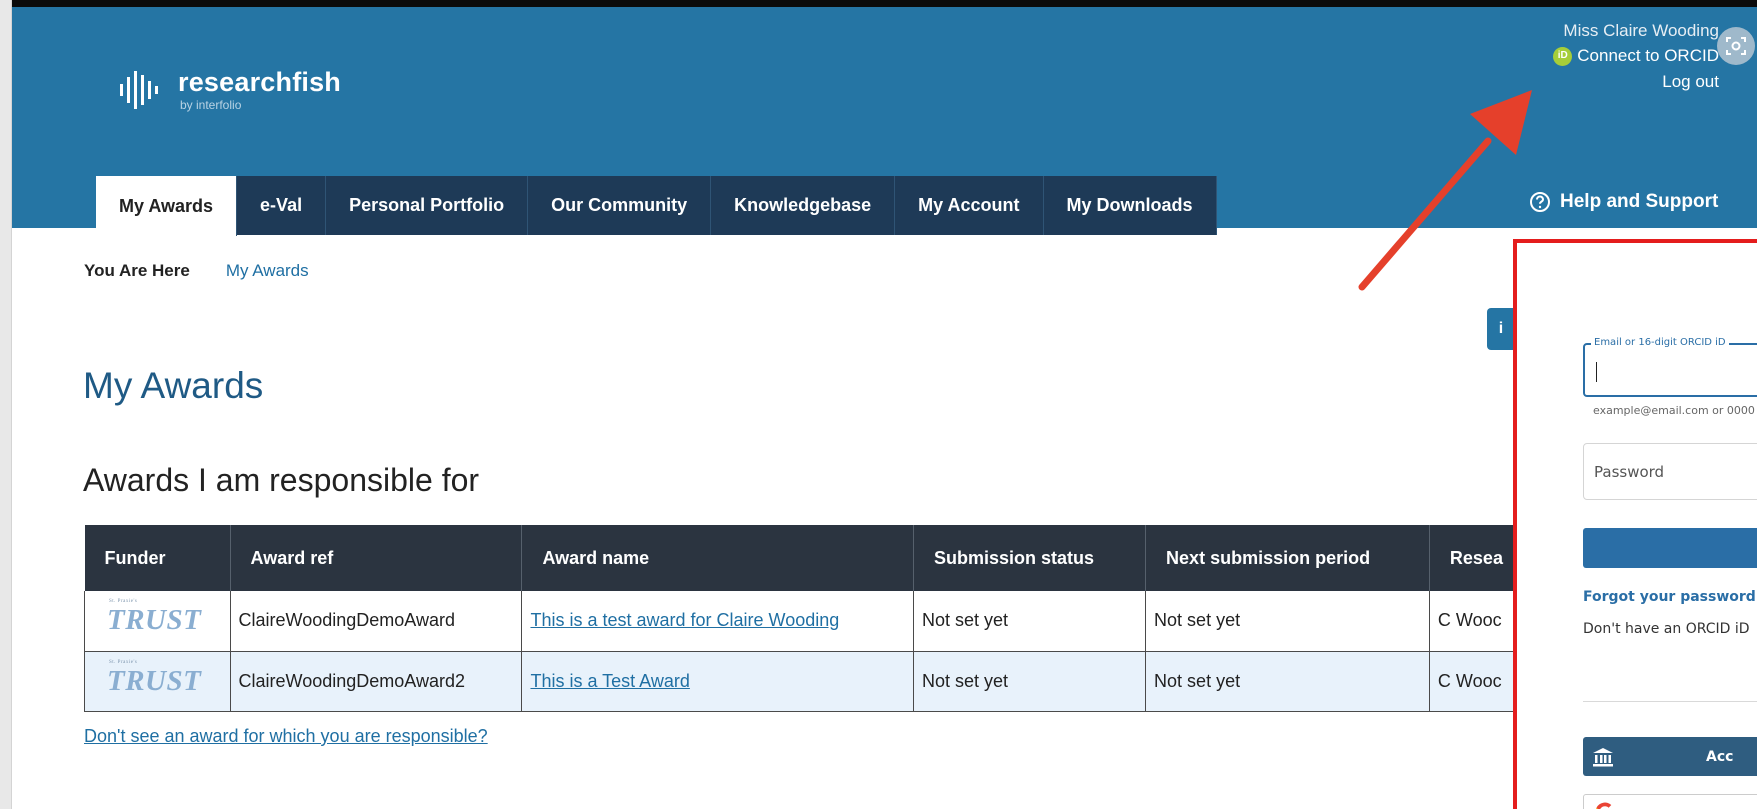 The image size is (1757, 809). I want to click on institution-icon, so click(1603, 756).